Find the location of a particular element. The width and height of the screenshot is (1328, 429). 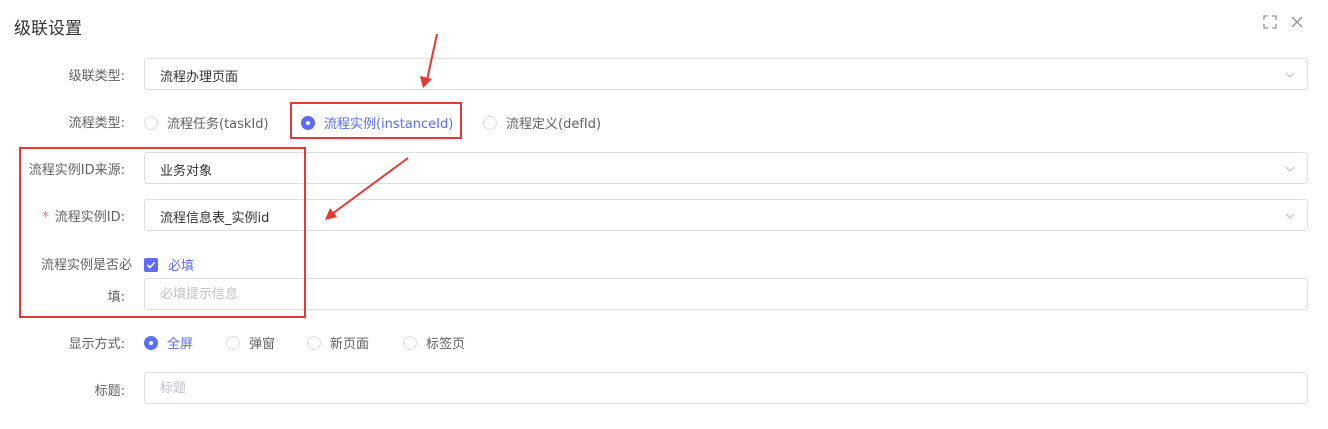

radio-process-definition: 流程定义(defId) is located at coordinates (542, 122).